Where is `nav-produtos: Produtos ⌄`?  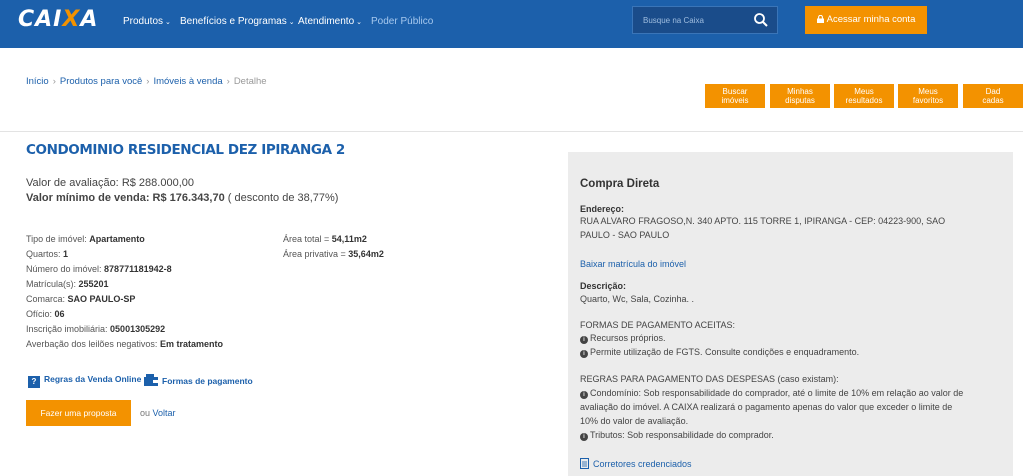
nav-produtos: Produtos ⌄ is located at coordinates (147, 21).